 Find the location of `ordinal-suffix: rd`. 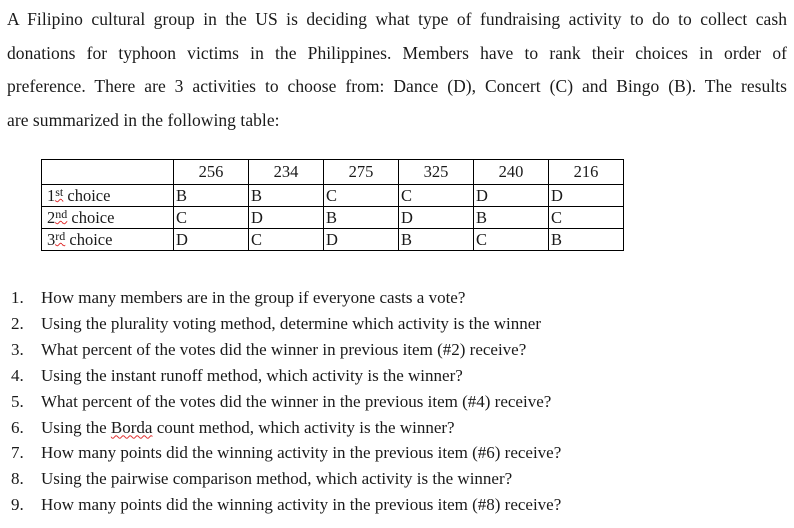

ordinal-suffix: rd is located at coordinates (60, 236).